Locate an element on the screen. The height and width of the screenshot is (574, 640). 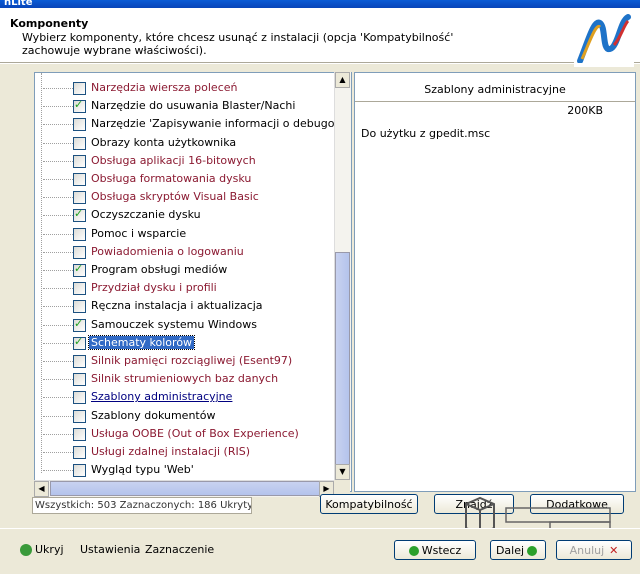
window-titlebar: nLite is located at coordinates (320, 4).